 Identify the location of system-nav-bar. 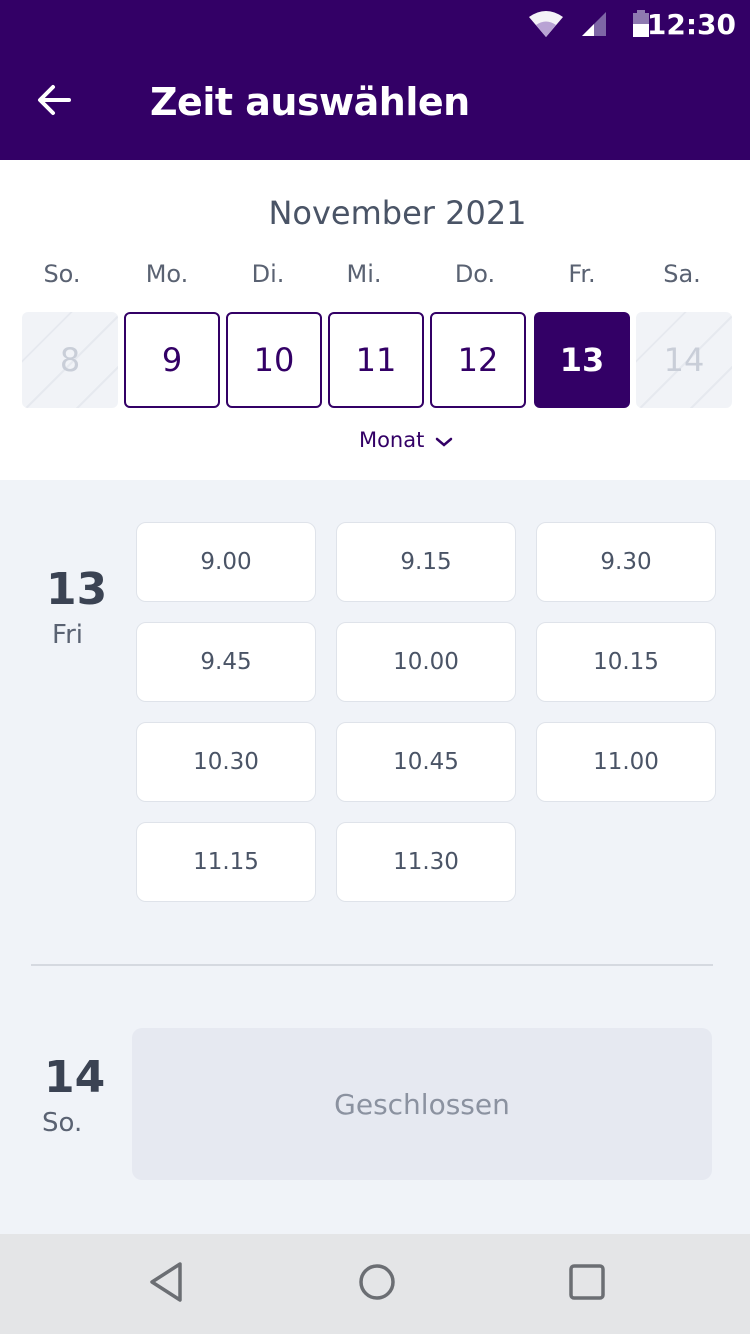
(375, 1284).